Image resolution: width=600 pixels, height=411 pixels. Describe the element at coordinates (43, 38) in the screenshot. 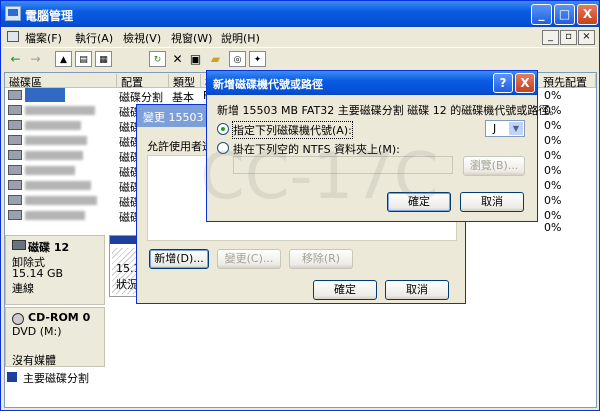

I see `menu-file: 檔案(F)` at that location.